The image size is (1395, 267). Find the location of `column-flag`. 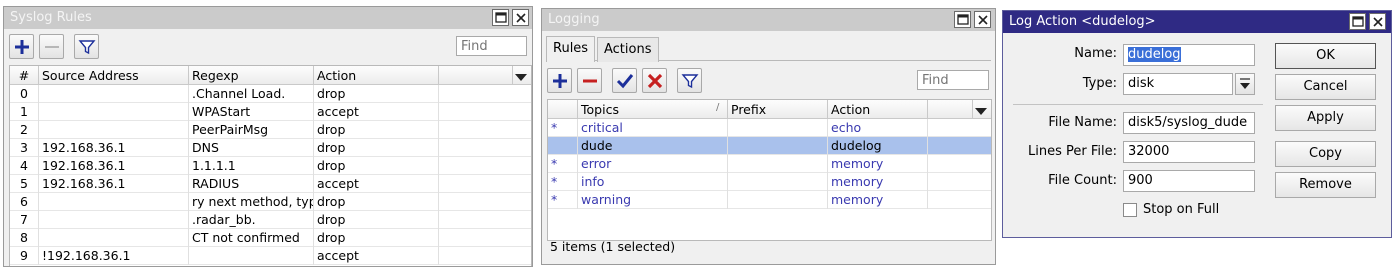

column-flag is located at coordinates (563, 109).